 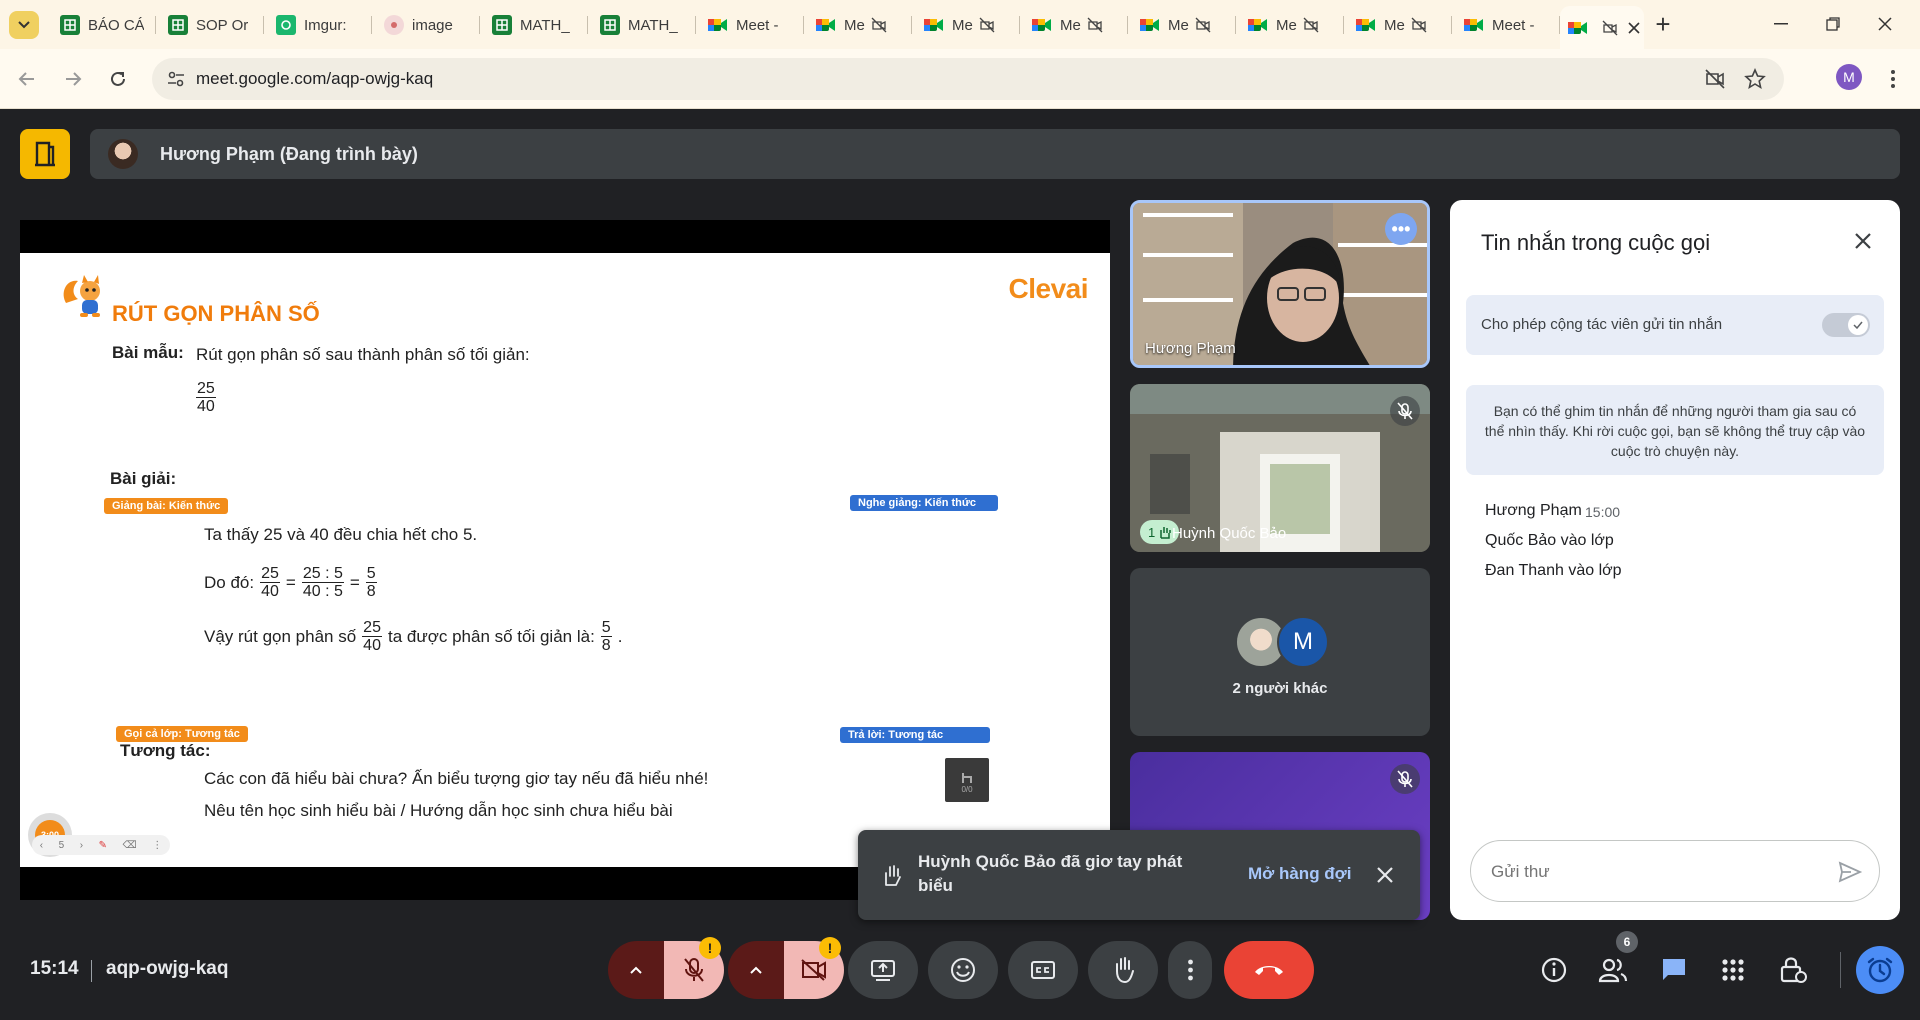 What do you see at coordinates (1781, 24) in the screenshot?
I see `minimize-button` at bounding box center [1781, 24].